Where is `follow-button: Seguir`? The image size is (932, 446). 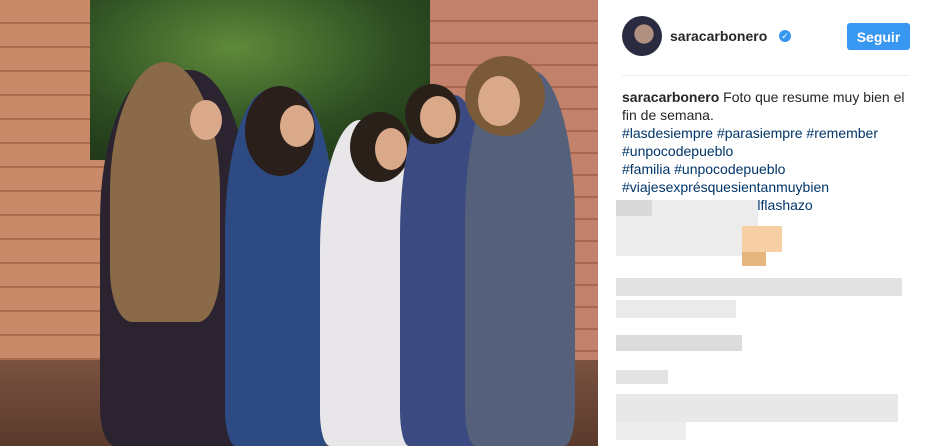
follow-button: Seguir is located at coordinates (878, 36).